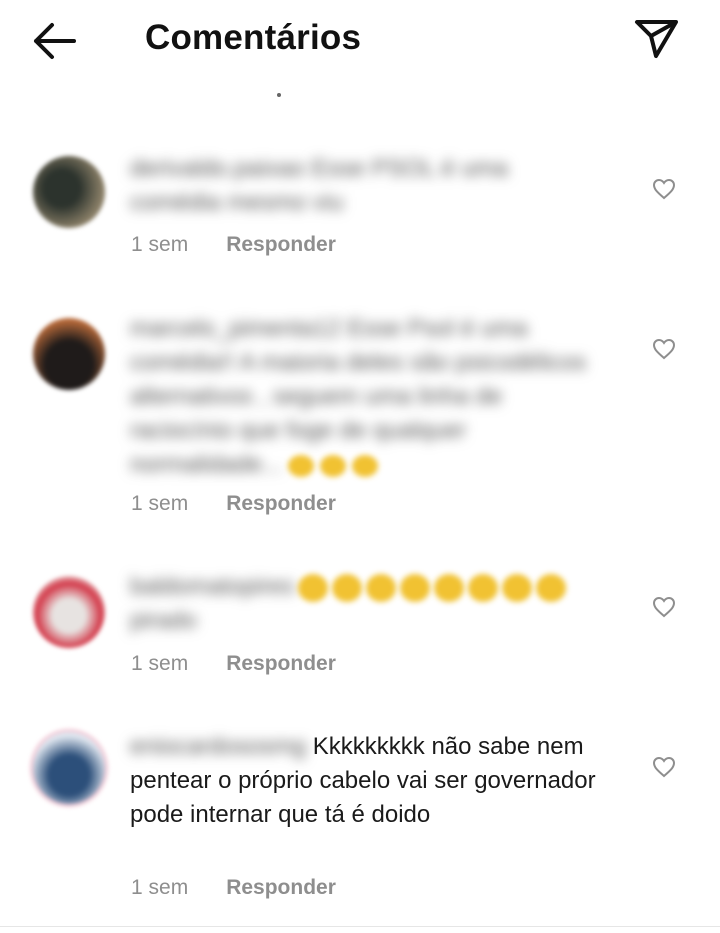  I want to click on comment-username: baldomatopires, so click(212, 586).